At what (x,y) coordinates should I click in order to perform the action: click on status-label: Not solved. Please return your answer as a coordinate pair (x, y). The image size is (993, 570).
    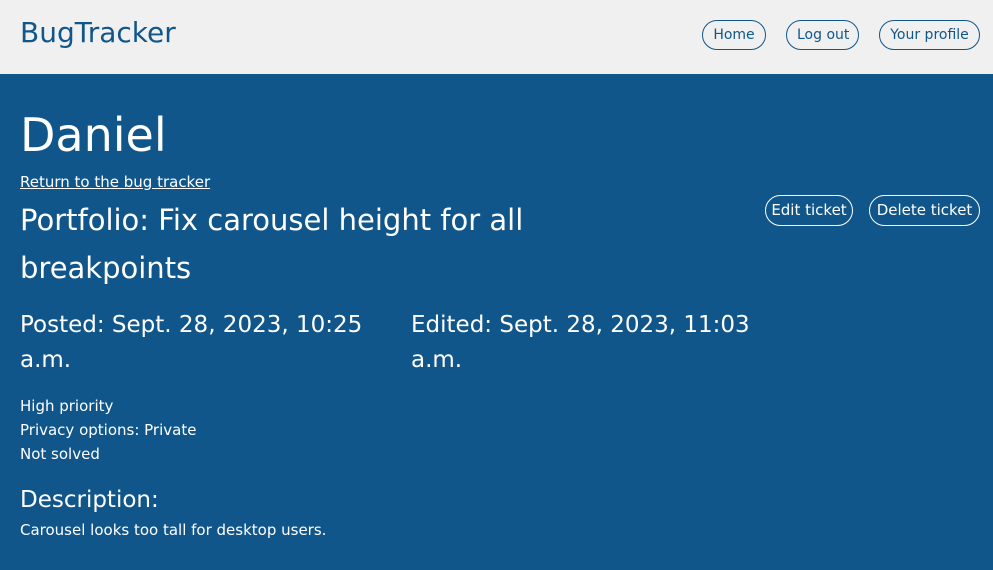
    Looking at the image, I should click on (60, 454).